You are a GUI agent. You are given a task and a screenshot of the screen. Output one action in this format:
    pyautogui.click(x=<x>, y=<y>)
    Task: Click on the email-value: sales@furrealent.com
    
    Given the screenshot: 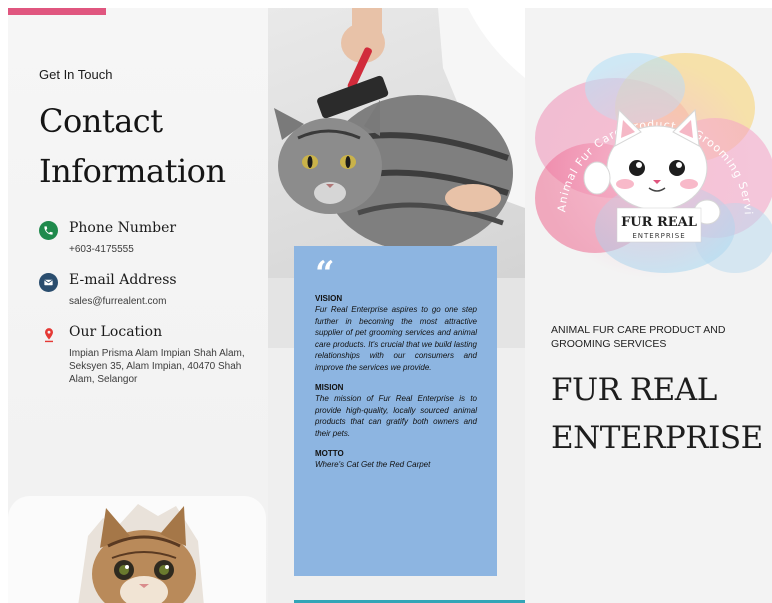 What is the action you would take?
    pyautogui.click(x=118, y=301)
    